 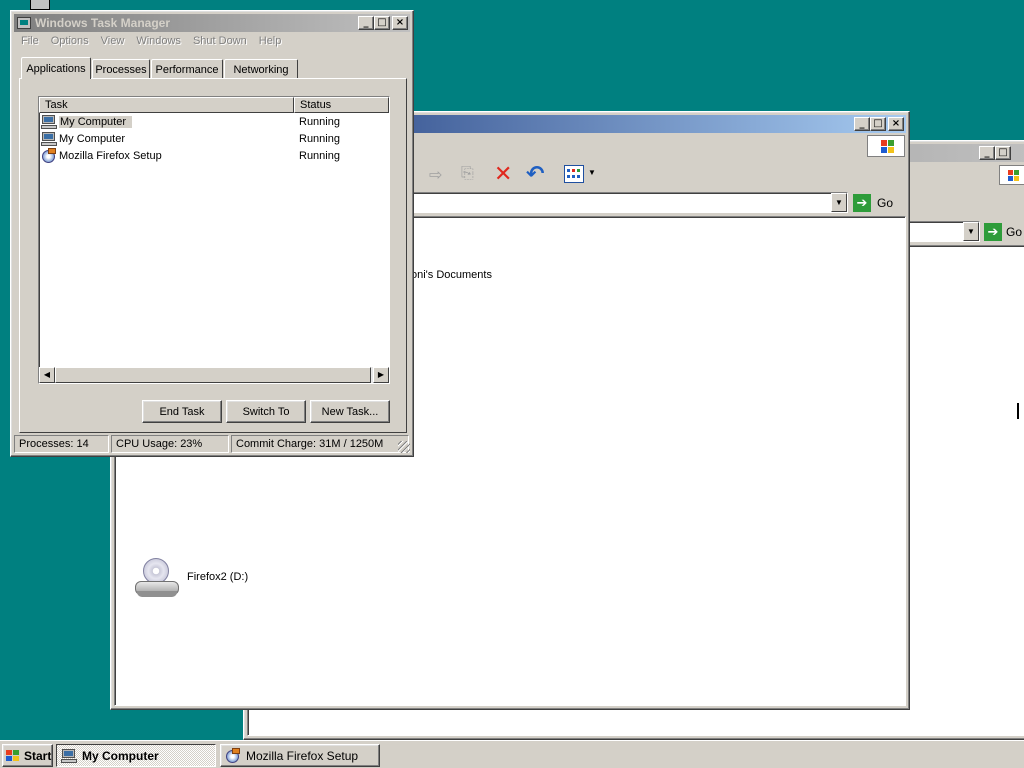 I want to click on back-windows-logo-icon, so click(x=1011, y=175).